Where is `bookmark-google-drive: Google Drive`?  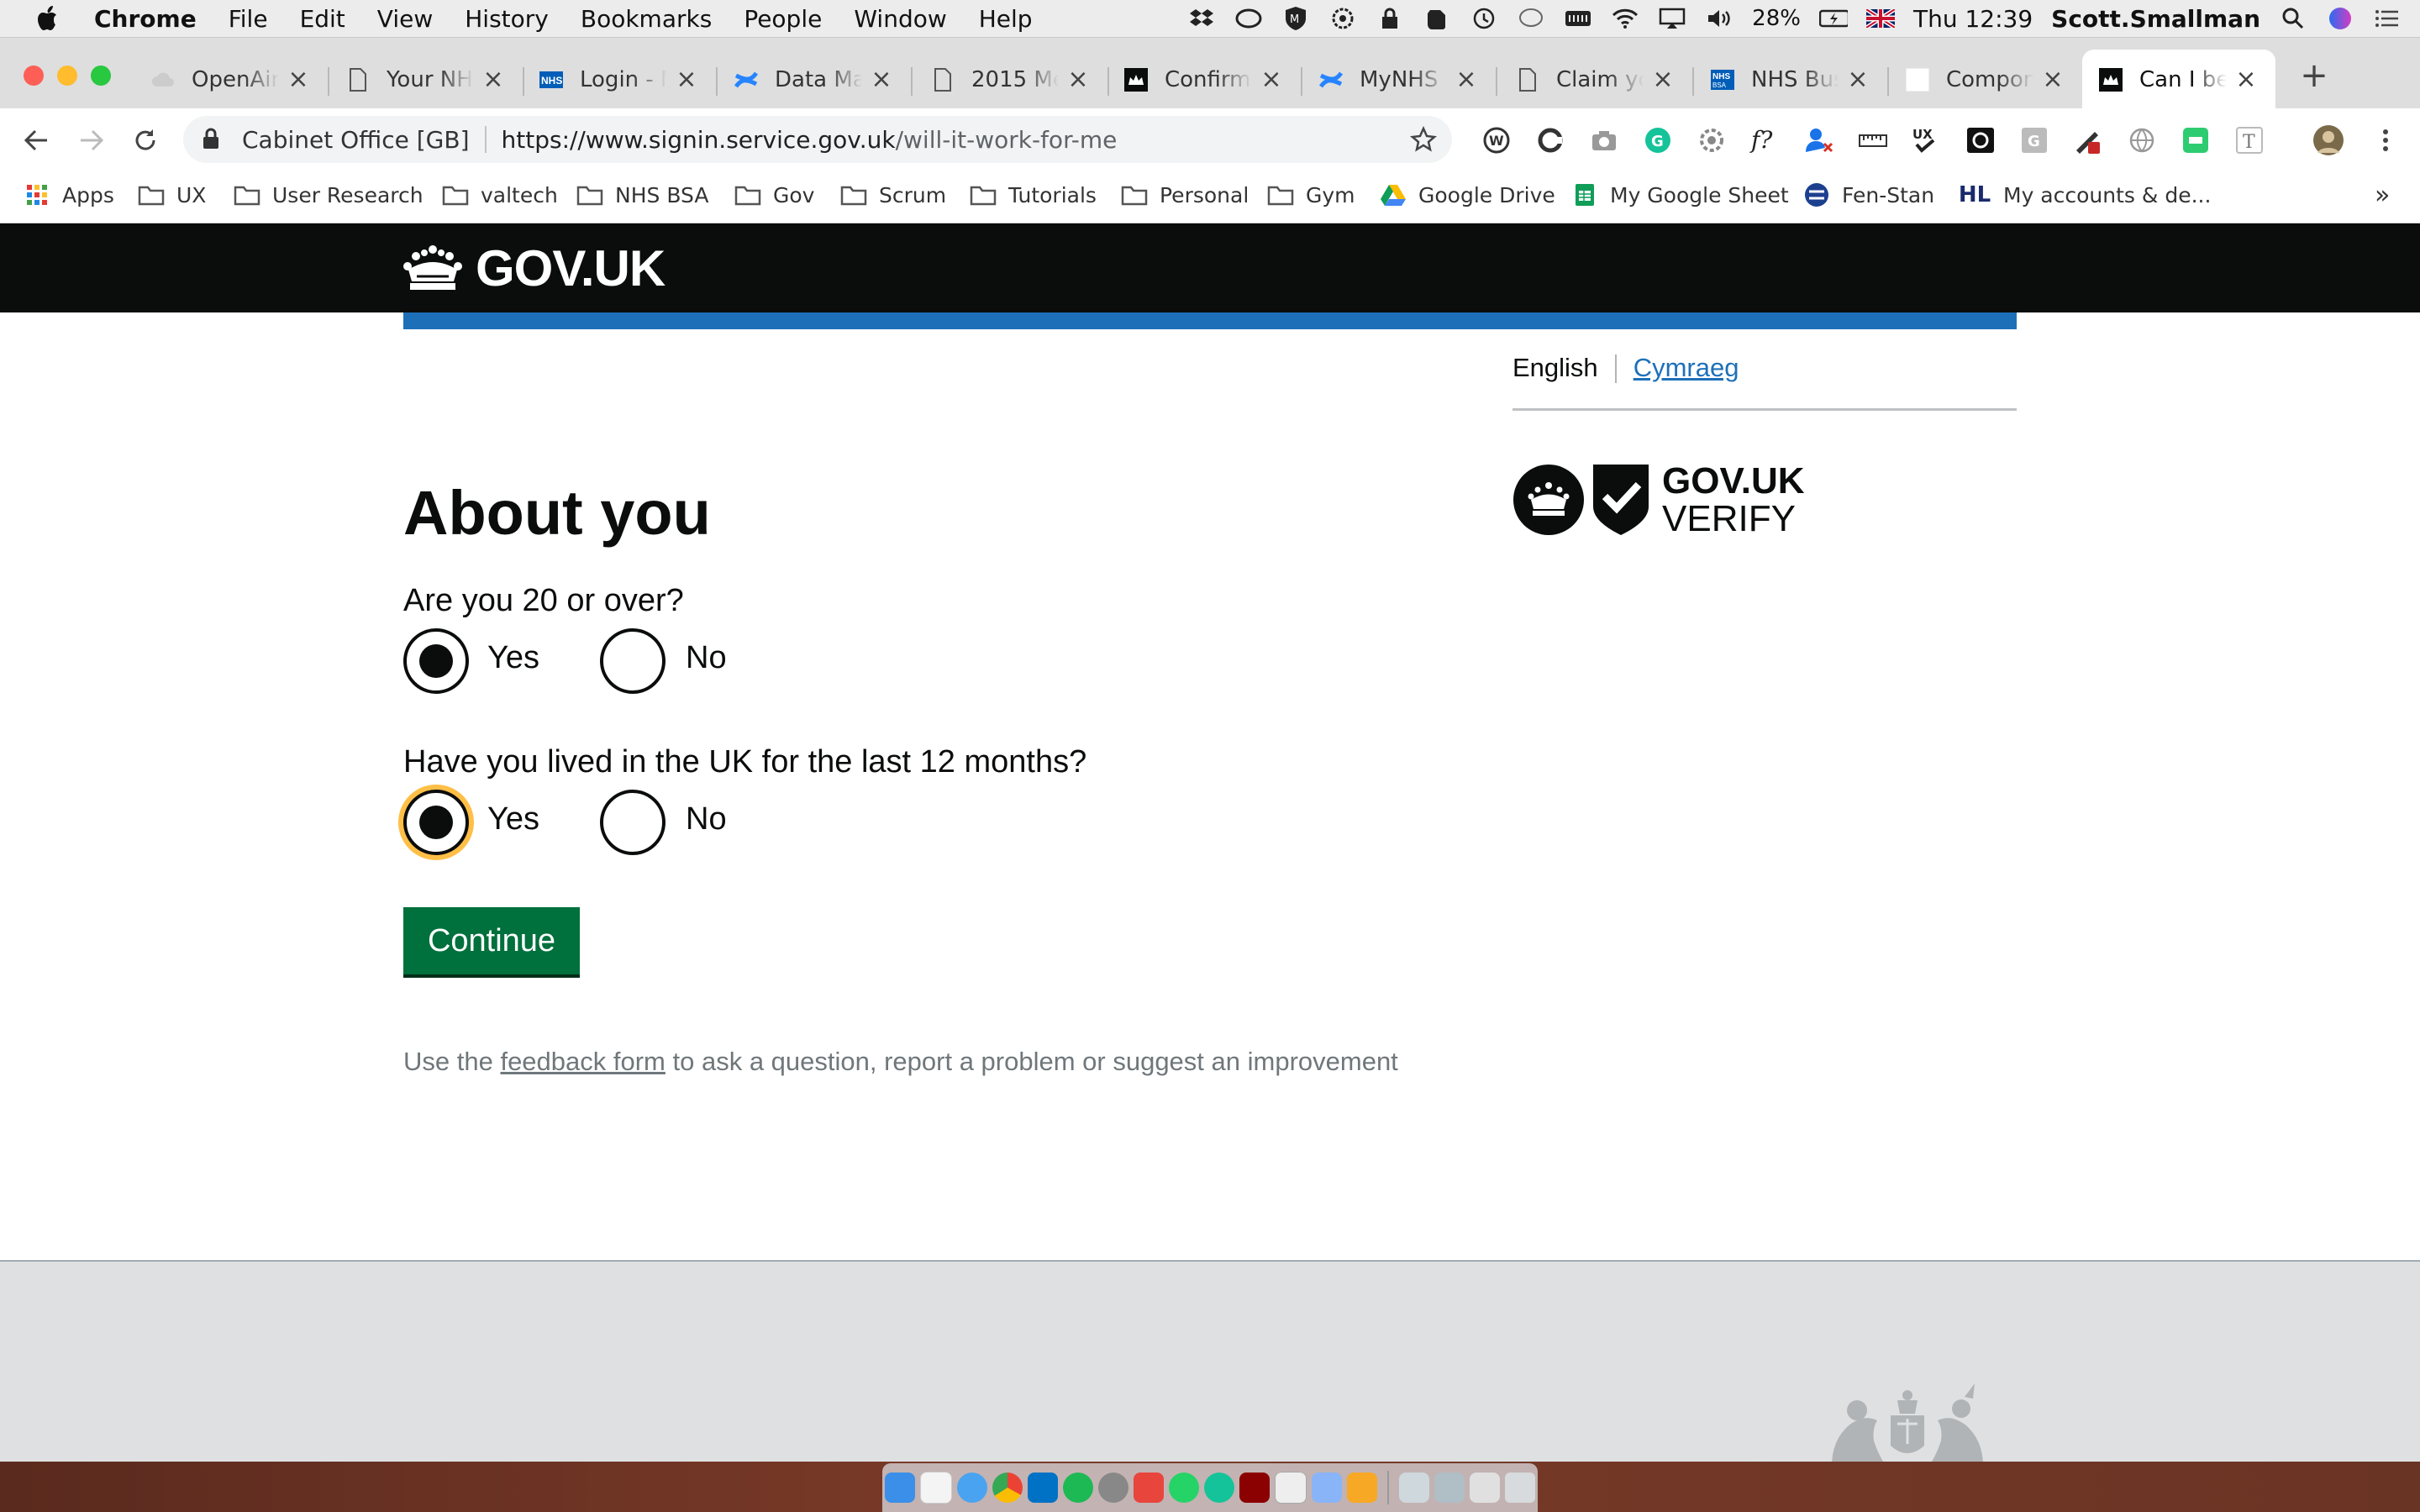 bookmark-google-drive: Google Drive is located at coordinates (1468, 195).